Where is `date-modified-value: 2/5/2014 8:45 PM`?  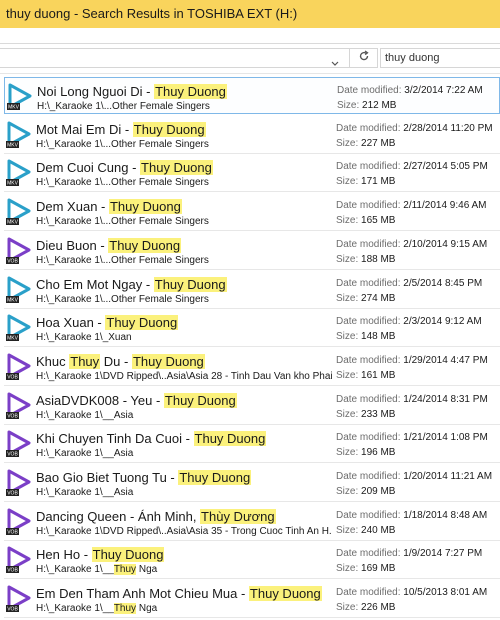 date-modified-value: 2/5/2014 8:45 PM is located at coordinates (443, 283).